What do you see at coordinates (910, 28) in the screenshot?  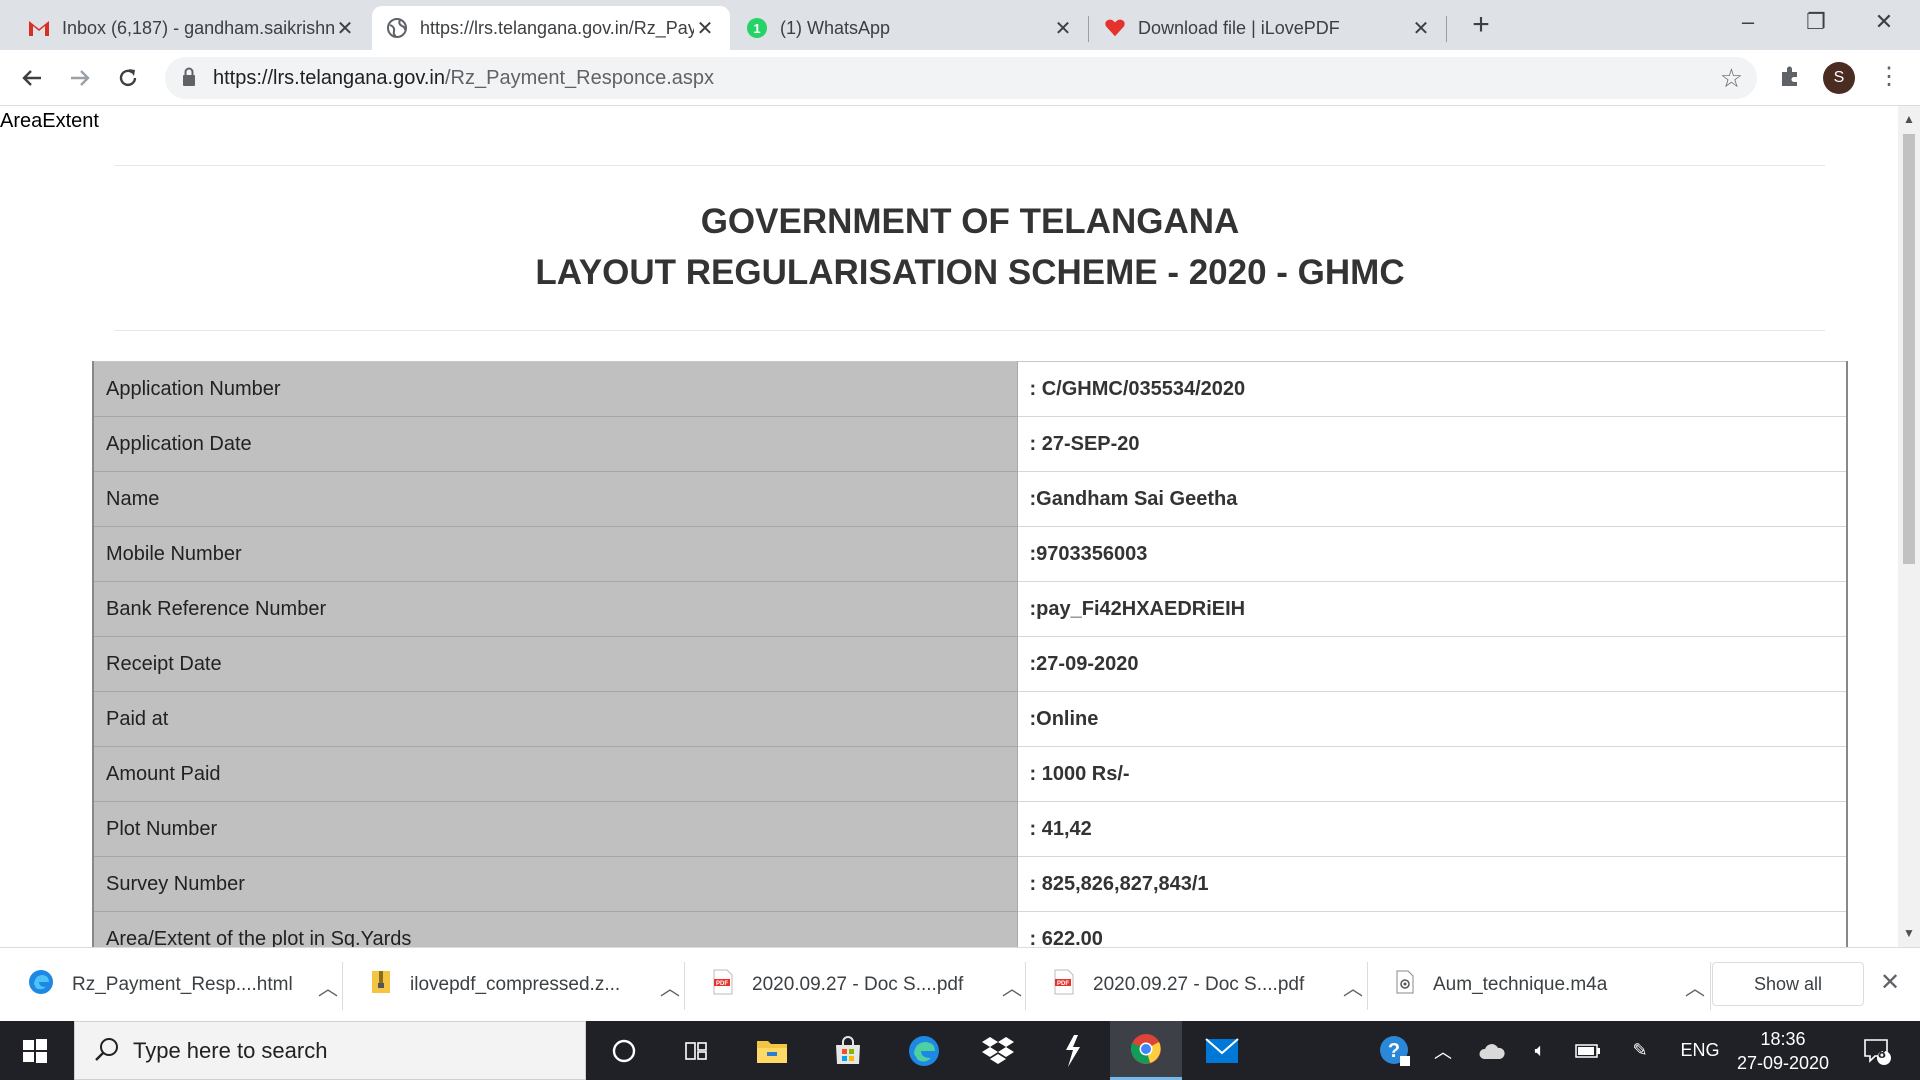 I see `tab-whatsapp: 1 (1) WhatsApp ✕` at bounding box center [910, 28].